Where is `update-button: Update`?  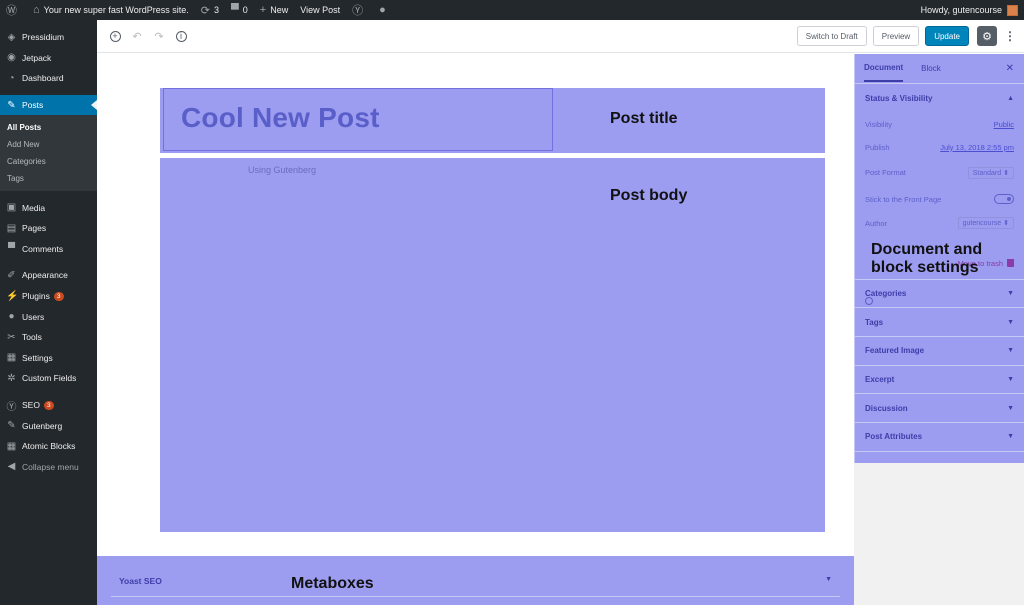 update-button: Update is located at coordinates (947, 36).